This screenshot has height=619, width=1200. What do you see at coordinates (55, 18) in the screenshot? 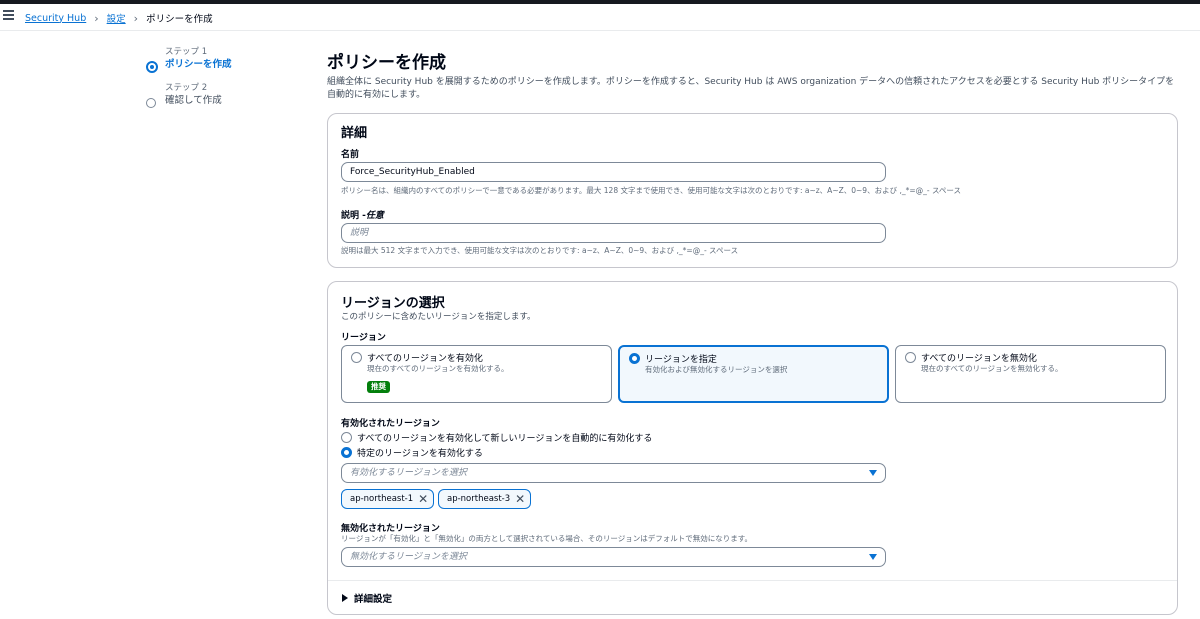
I see `breadcrumb-security-hub: Security Hub` at bounding box center [55, 18].